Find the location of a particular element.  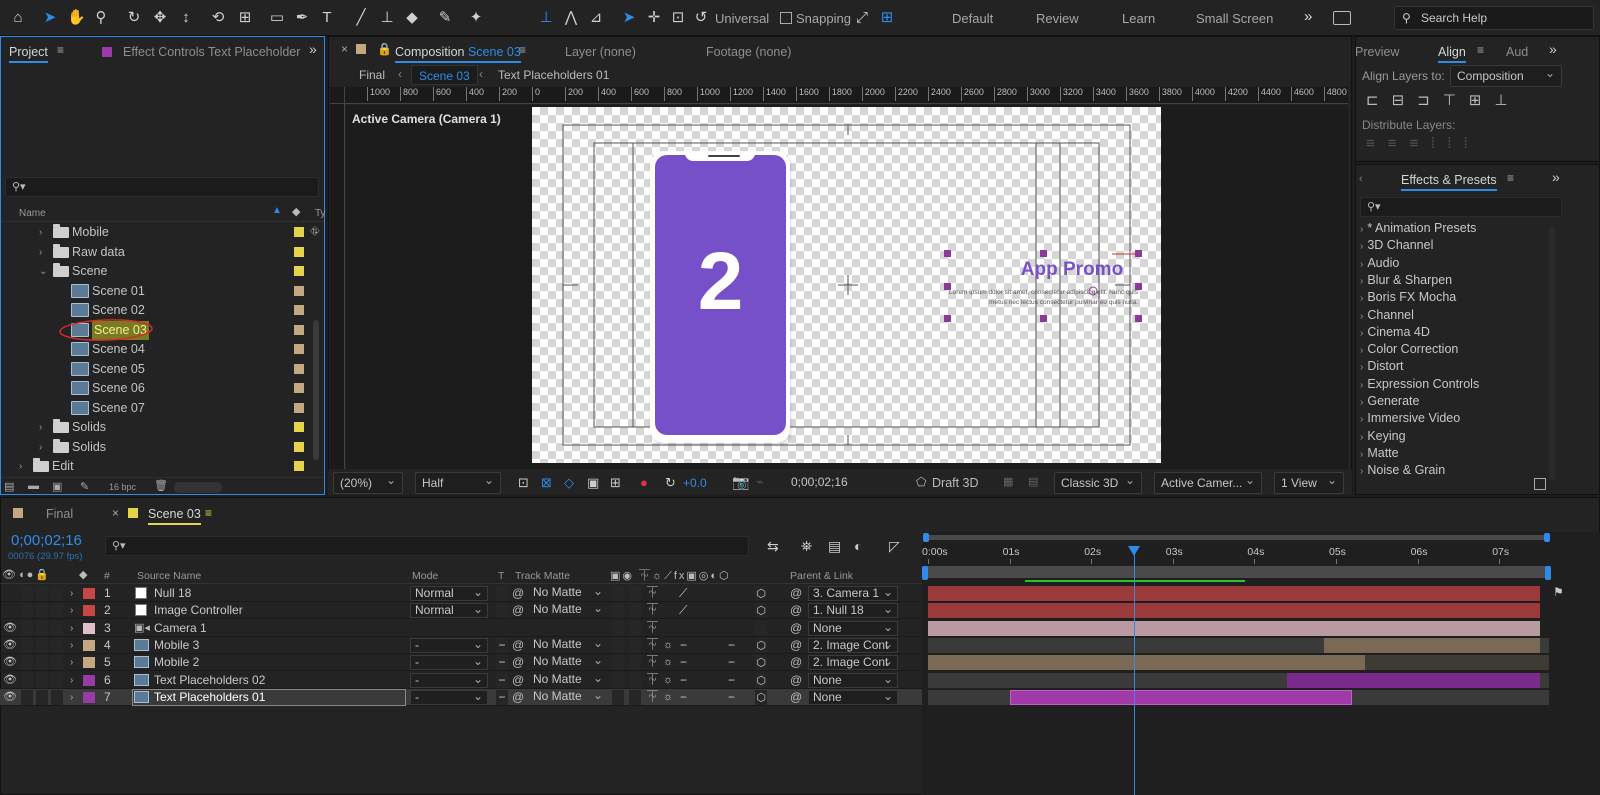

region-of-interest-icon: ⊡ is located at coordinates (523, 483).